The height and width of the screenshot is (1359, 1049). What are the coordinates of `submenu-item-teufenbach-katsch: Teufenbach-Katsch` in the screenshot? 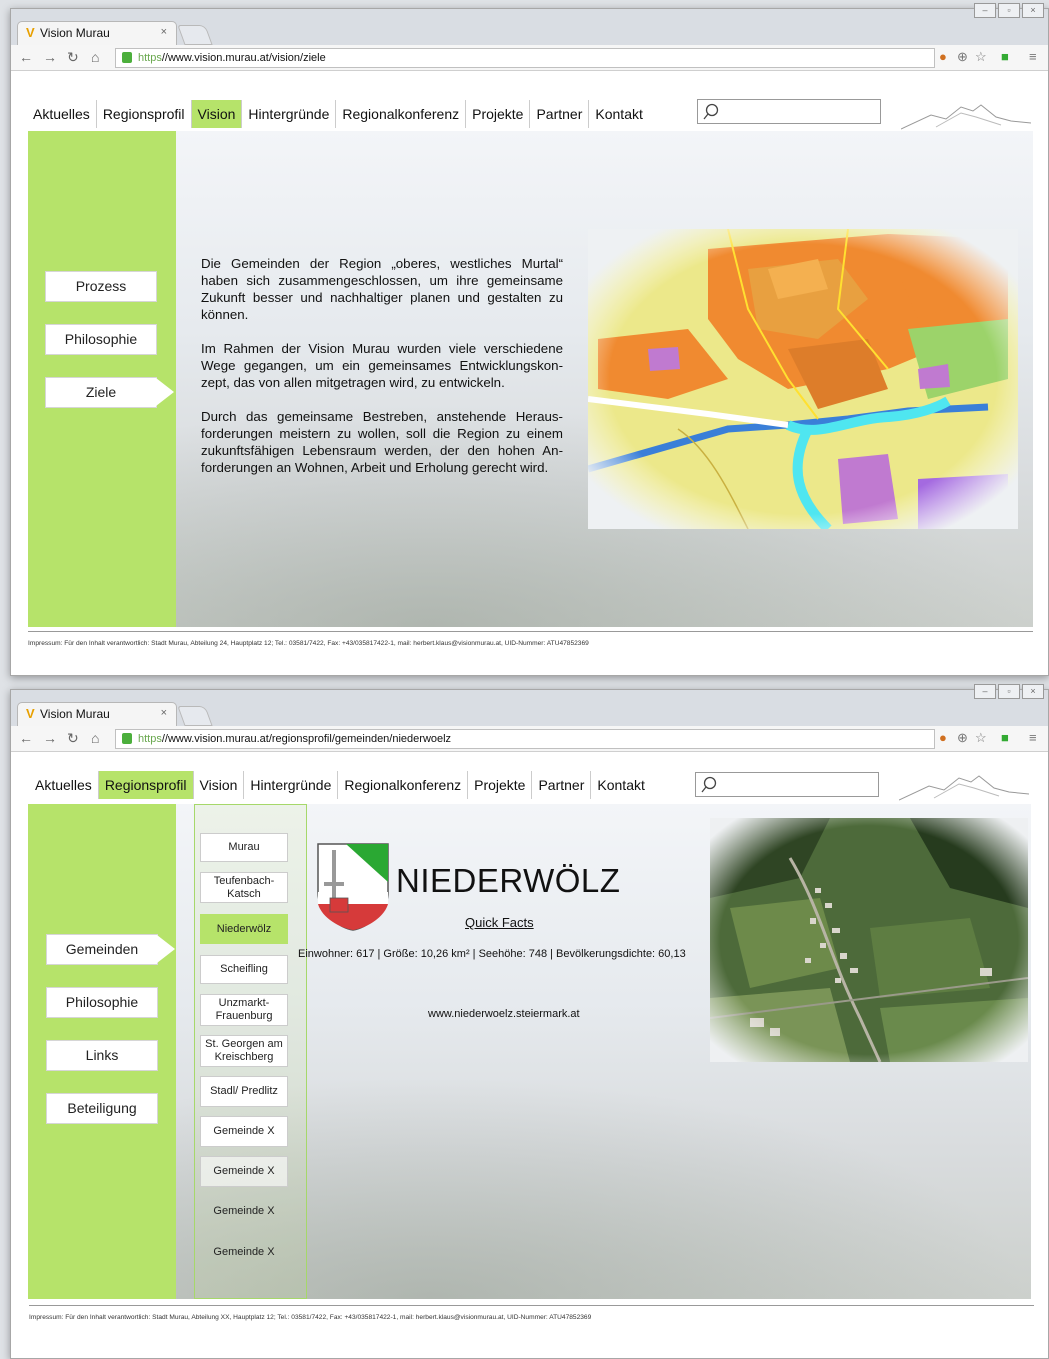 It's located at (244, 887).